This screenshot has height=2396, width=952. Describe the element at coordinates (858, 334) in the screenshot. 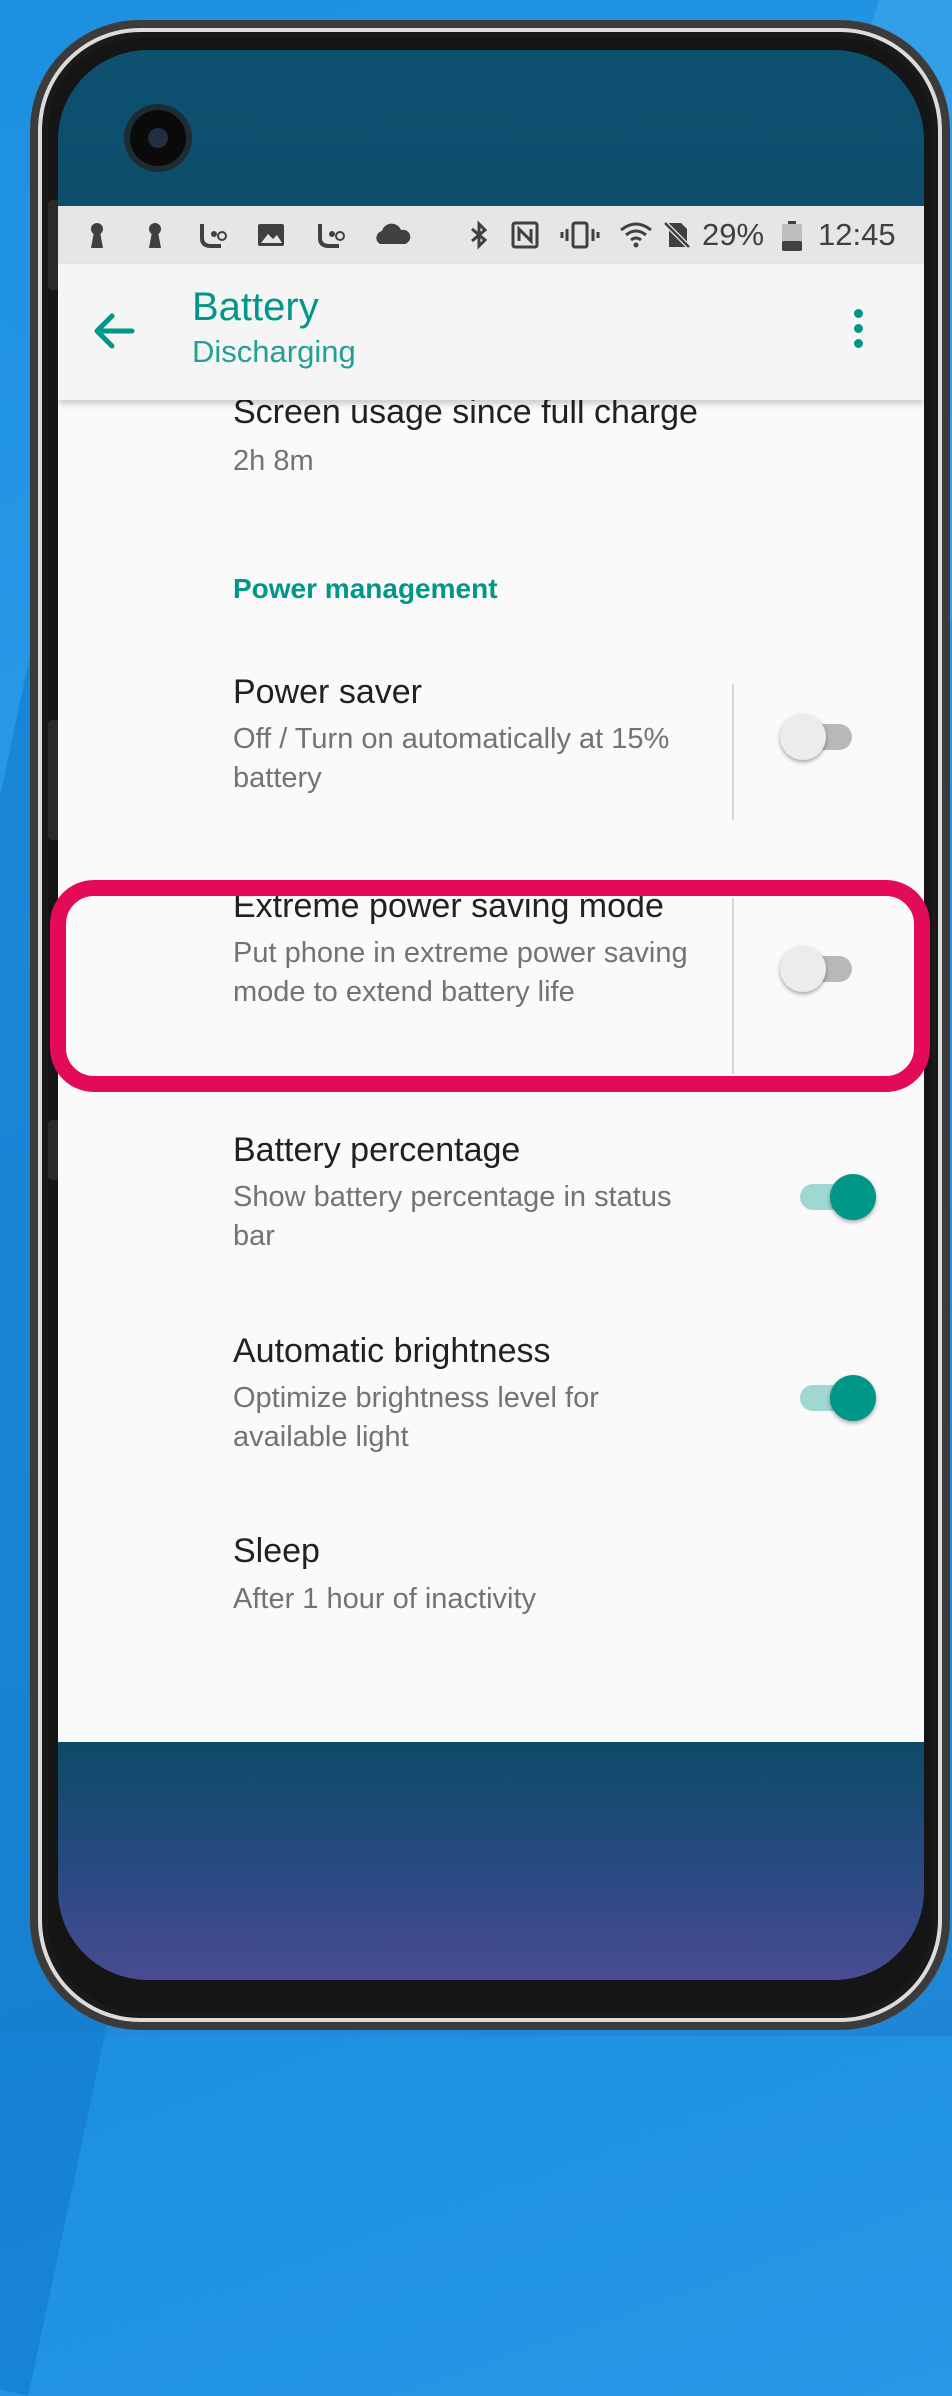

I see `more-options-icon` at that location.